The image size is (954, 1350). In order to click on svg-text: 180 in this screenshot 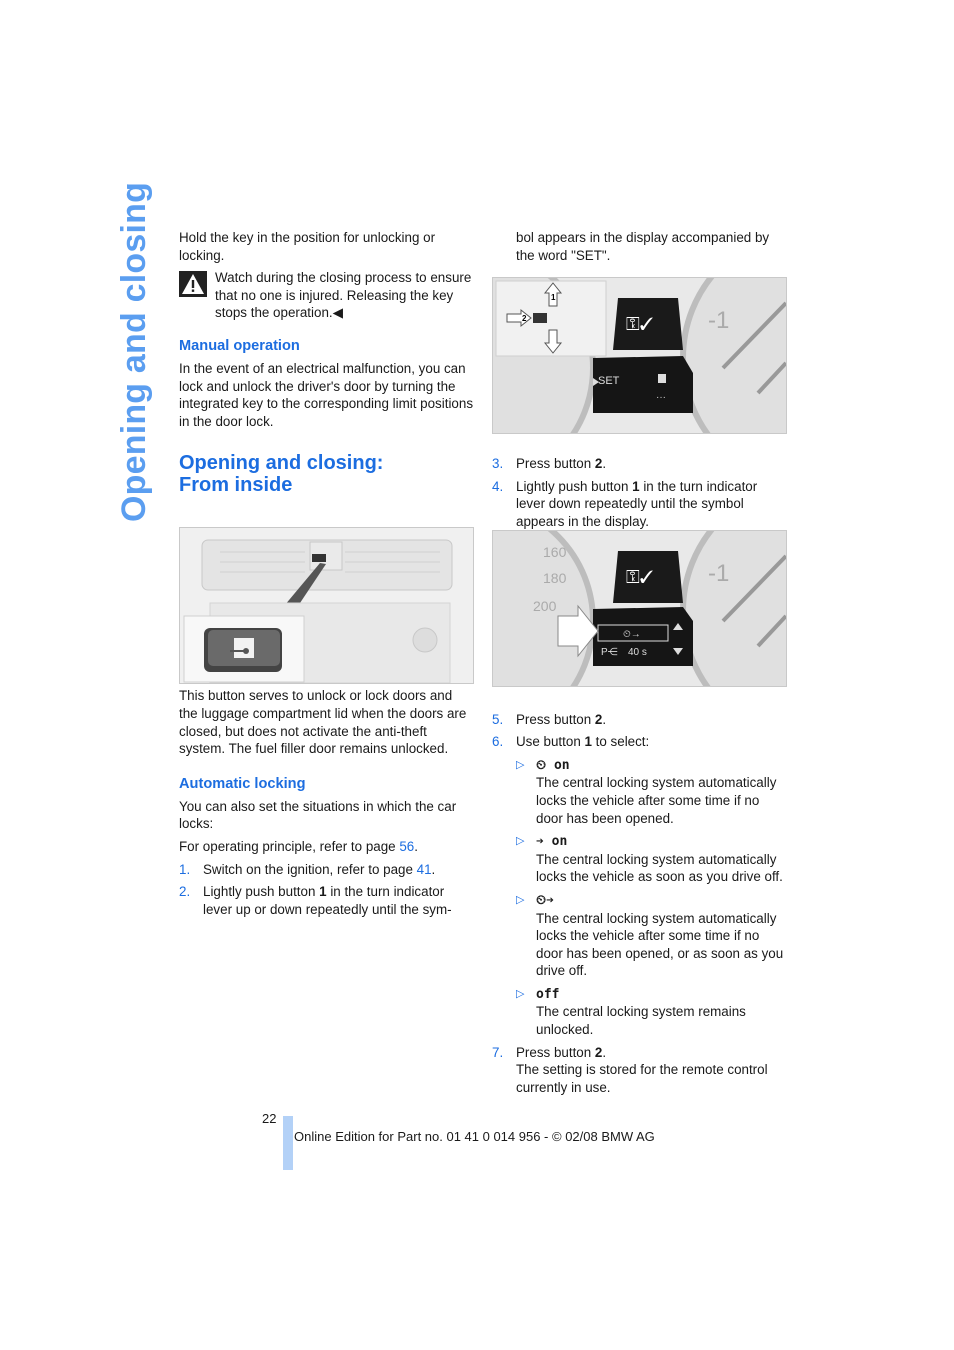, I will do `click(555, 578)`.